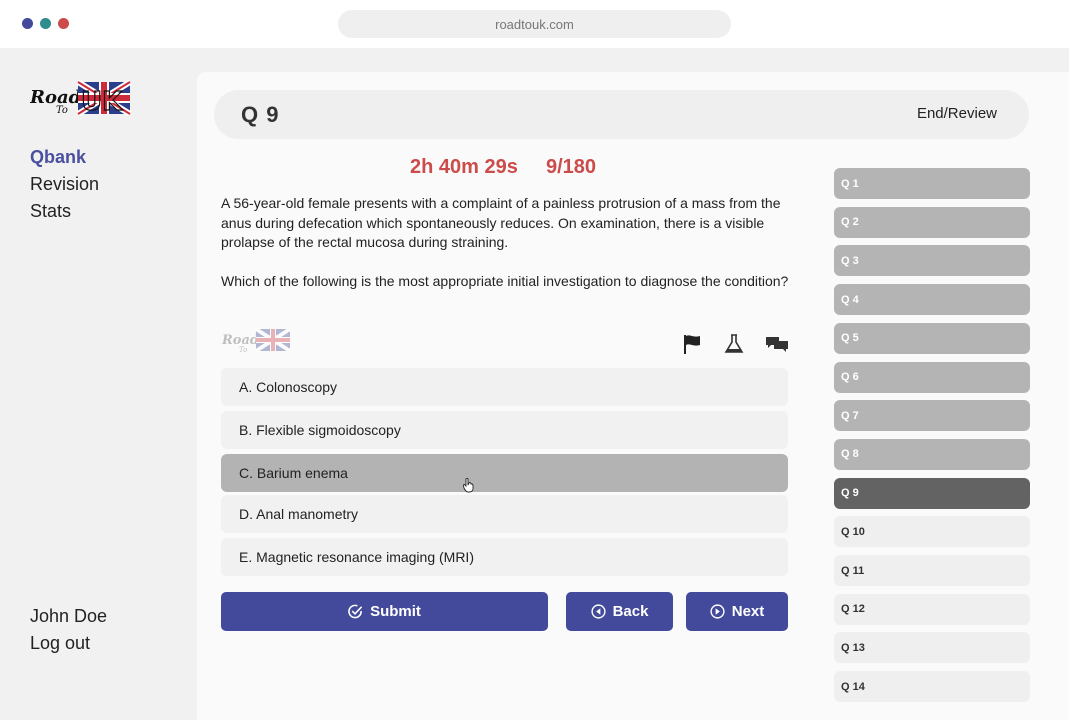 The width and height of the screenshot is (1069, 720). What do you see at coordinates (621, 114) in the screenshot?
I see `question-header: Q 9 End/Review` at bounding box center [621, 114].